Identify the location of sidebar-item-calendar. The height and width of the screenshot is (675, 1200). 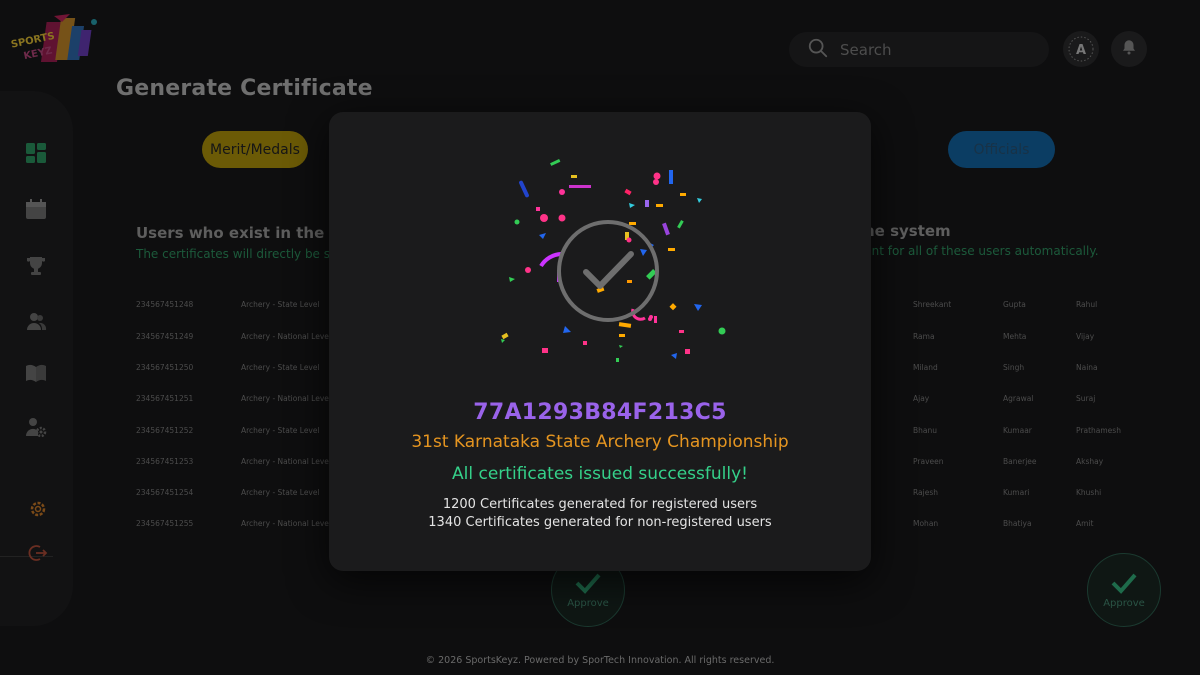
(36, 211).